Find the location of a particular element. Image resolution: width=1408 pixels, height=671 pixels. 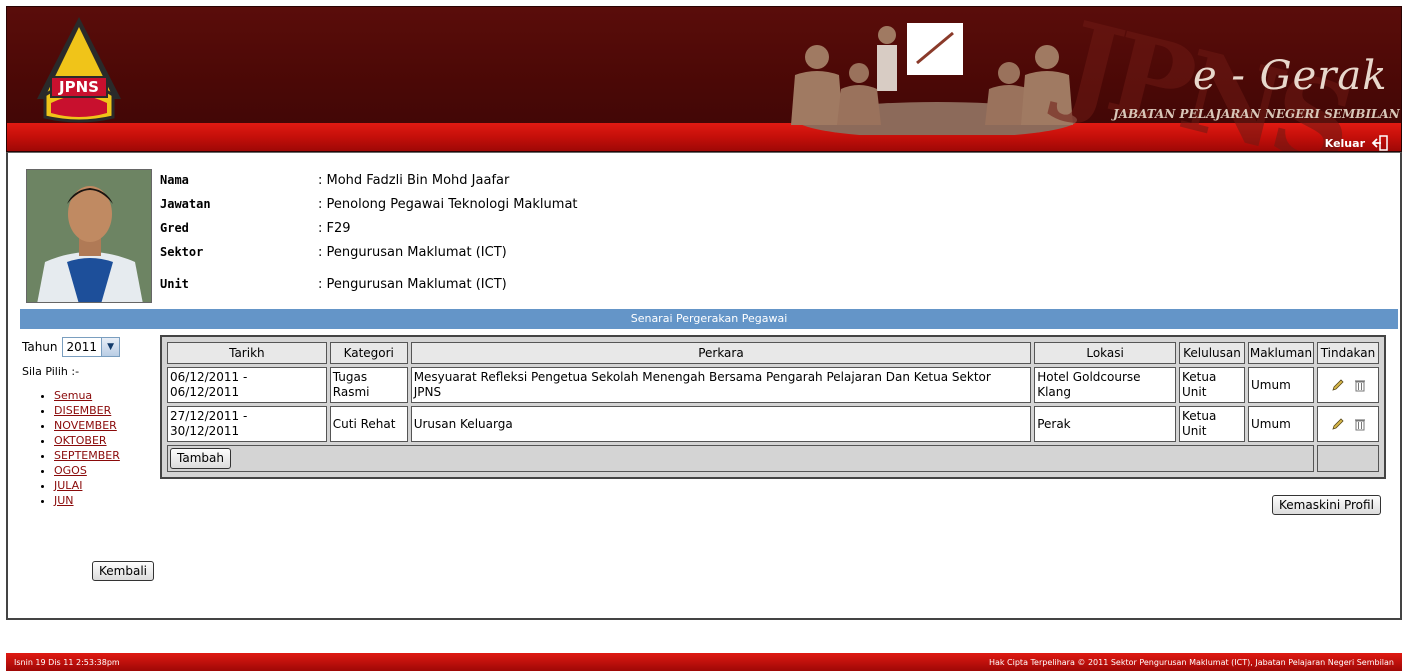

logout-label: Keluar is located at coordinates (1344, 143).